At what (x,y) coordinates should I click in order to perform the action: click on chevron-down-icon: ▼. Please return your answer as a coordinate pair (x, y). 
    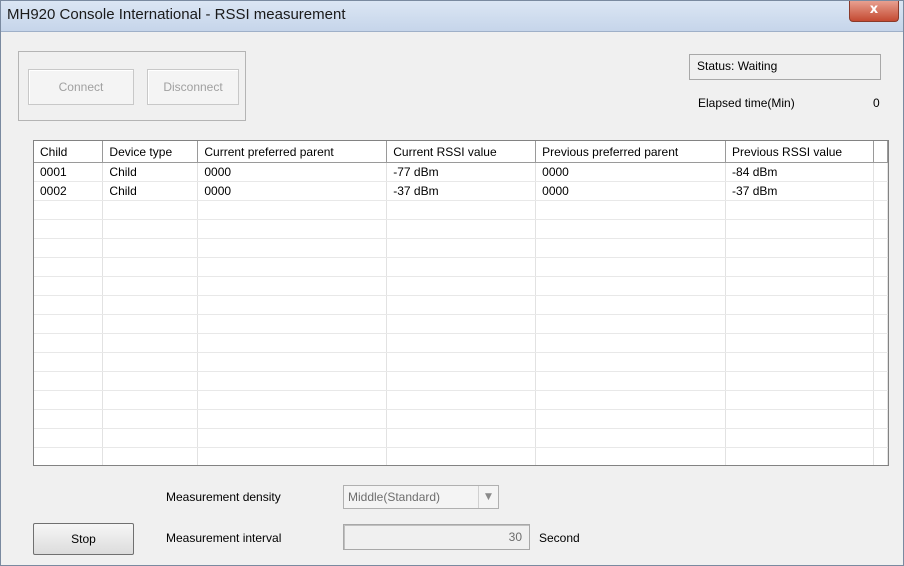
    Looking at the image, I should click on (488, 497).